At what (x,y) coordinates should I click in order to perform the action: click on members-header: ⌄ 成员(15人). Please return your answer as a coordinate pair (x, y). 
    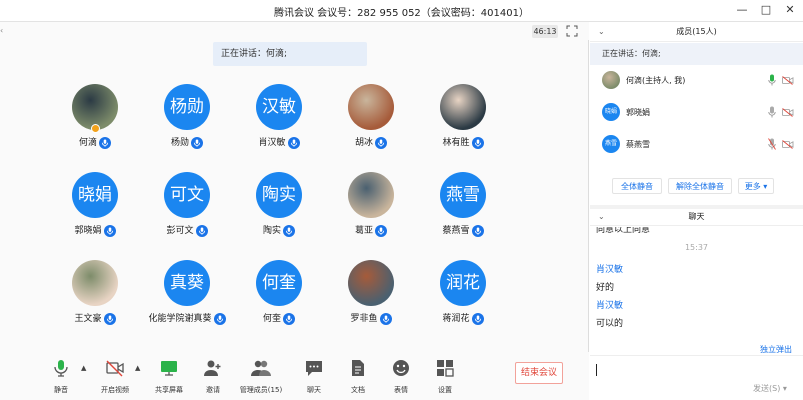
    Looking at the image, I should click on (696, 32).